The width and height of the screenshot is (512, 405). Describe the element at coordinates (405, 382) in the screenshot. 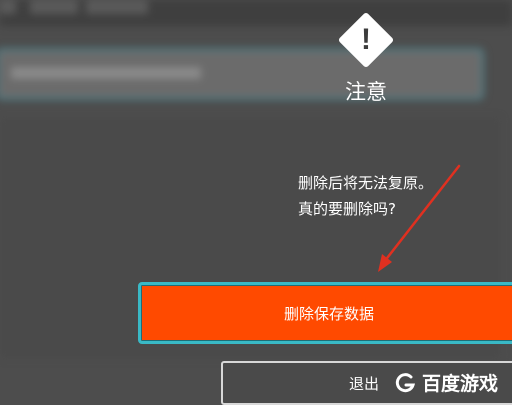

I see `baidu-game-logo-icon` at that location.